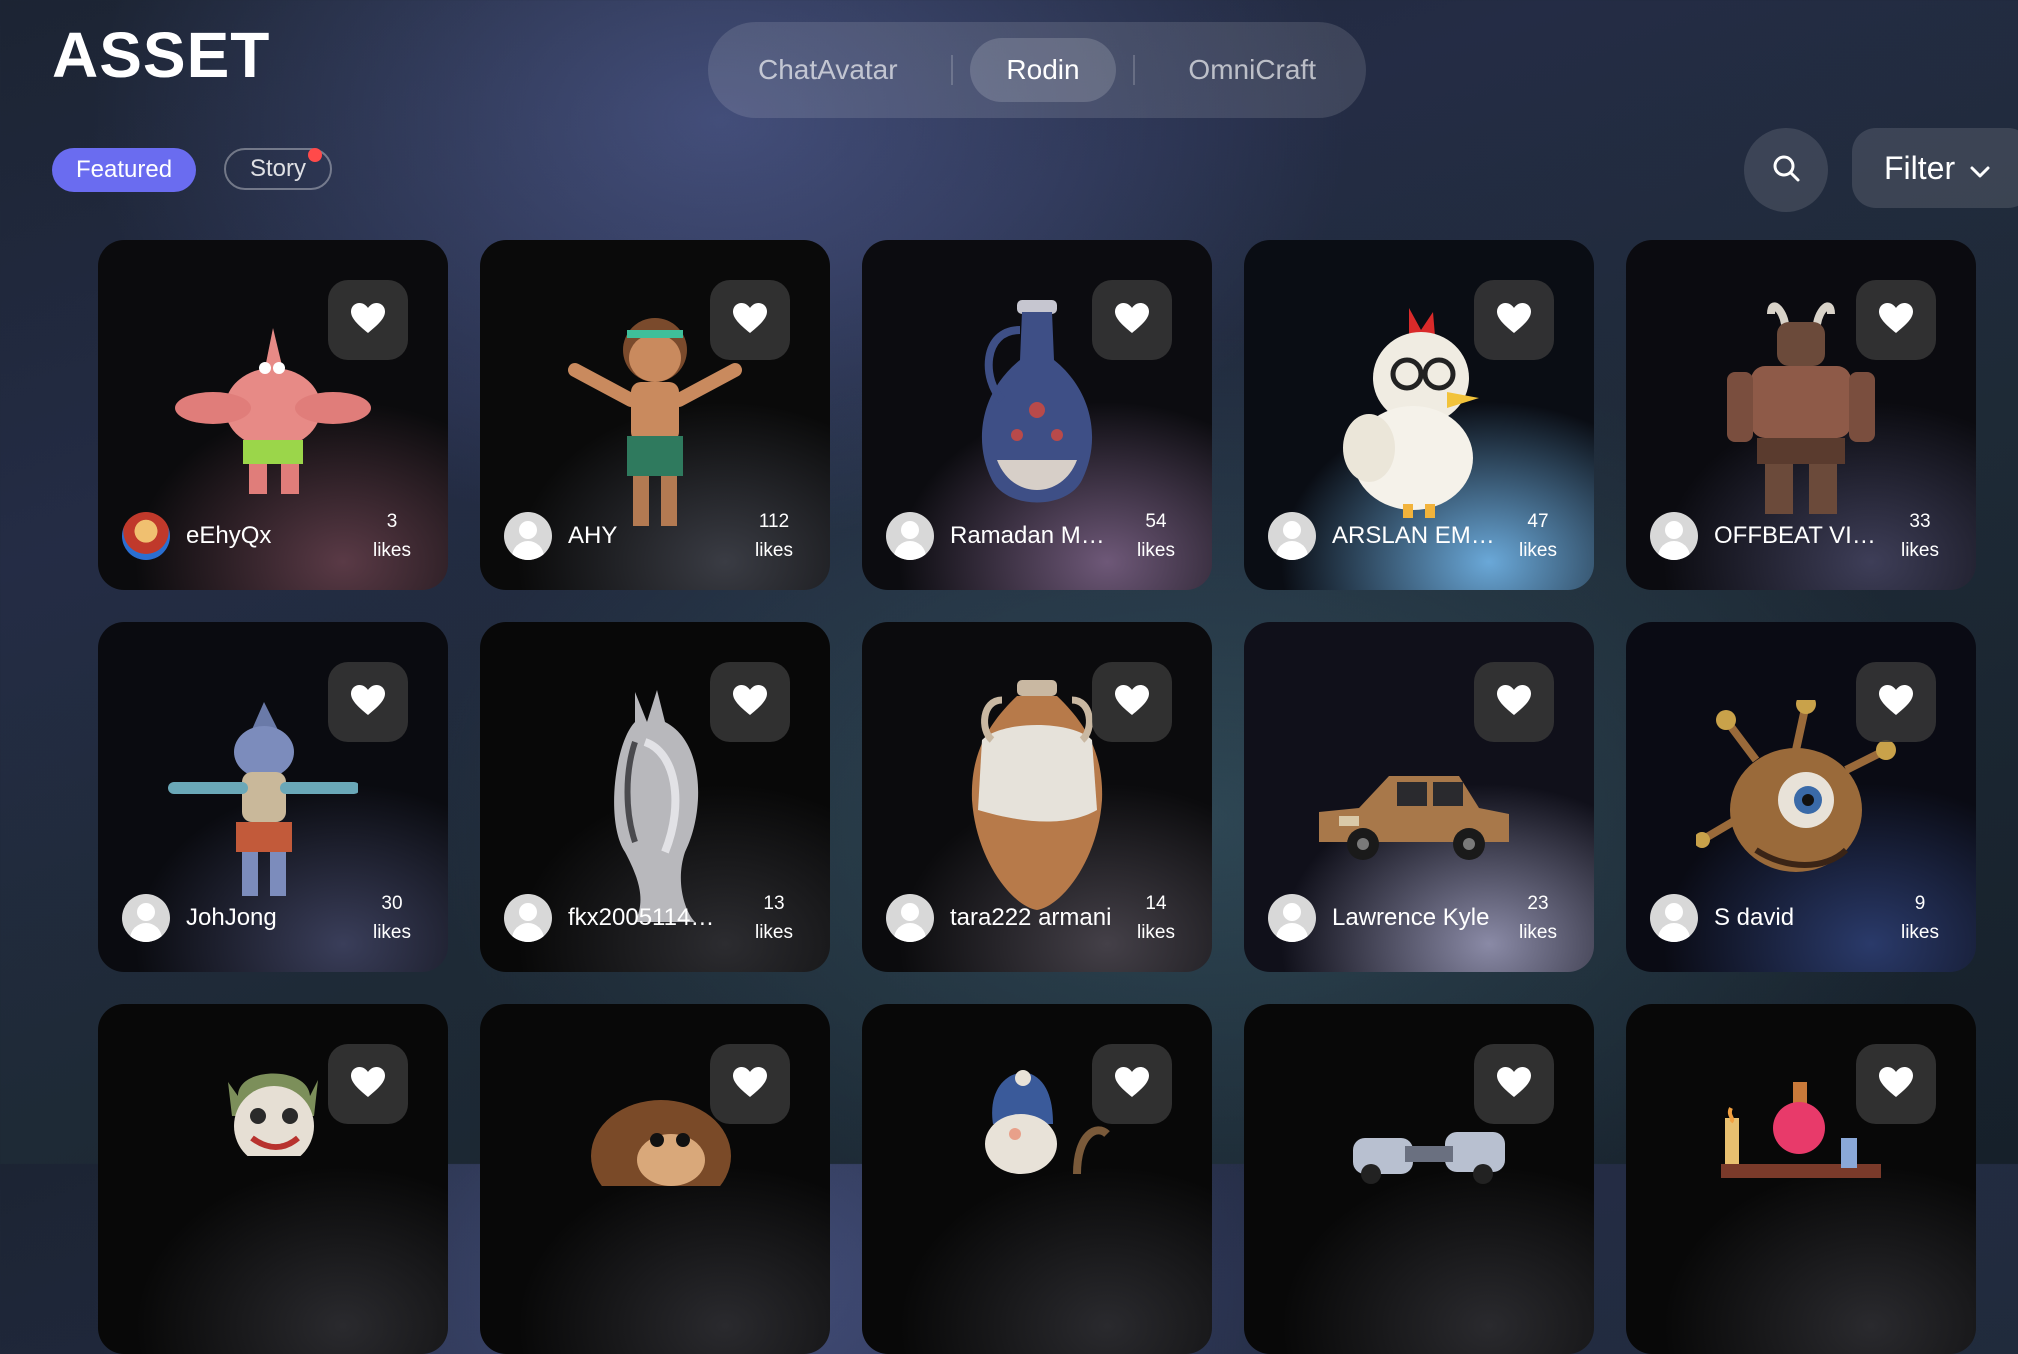 The image size is (2018, 1354). Describe the element at coordinates (392, 521) in the screenshot. I see `like-count-number: 3` at that location.